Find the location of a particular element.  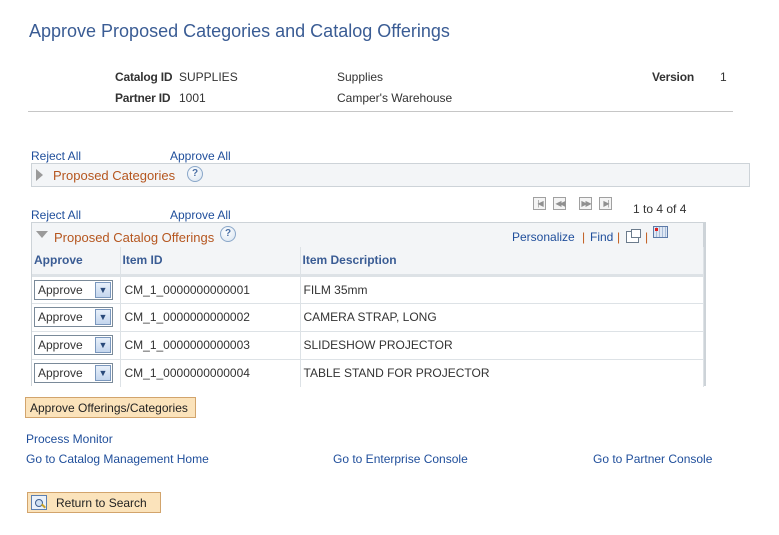

return-to-search-label: Return to Search is located at coordinates (101, 503).